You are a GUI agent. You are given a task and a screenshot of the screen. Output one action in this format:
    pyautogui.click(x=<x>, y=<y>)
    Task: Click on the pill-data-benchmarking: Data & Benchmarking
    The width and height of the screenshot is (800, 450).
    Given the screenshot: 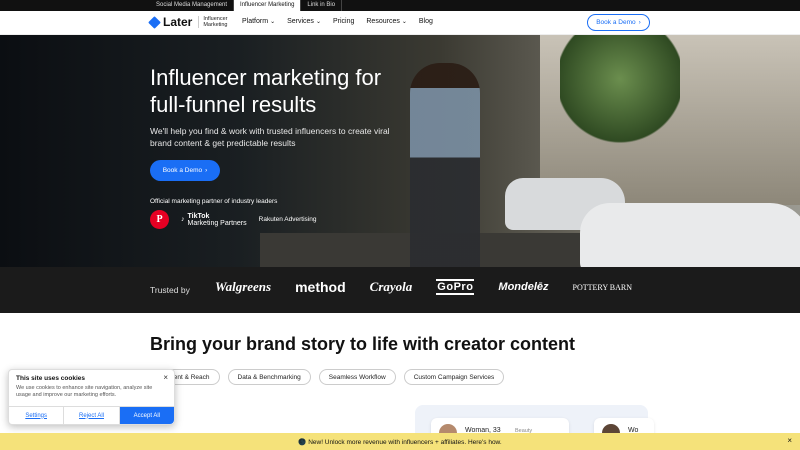 What is the action you would take?
    pyautogui.click(x=269, y=377)
    